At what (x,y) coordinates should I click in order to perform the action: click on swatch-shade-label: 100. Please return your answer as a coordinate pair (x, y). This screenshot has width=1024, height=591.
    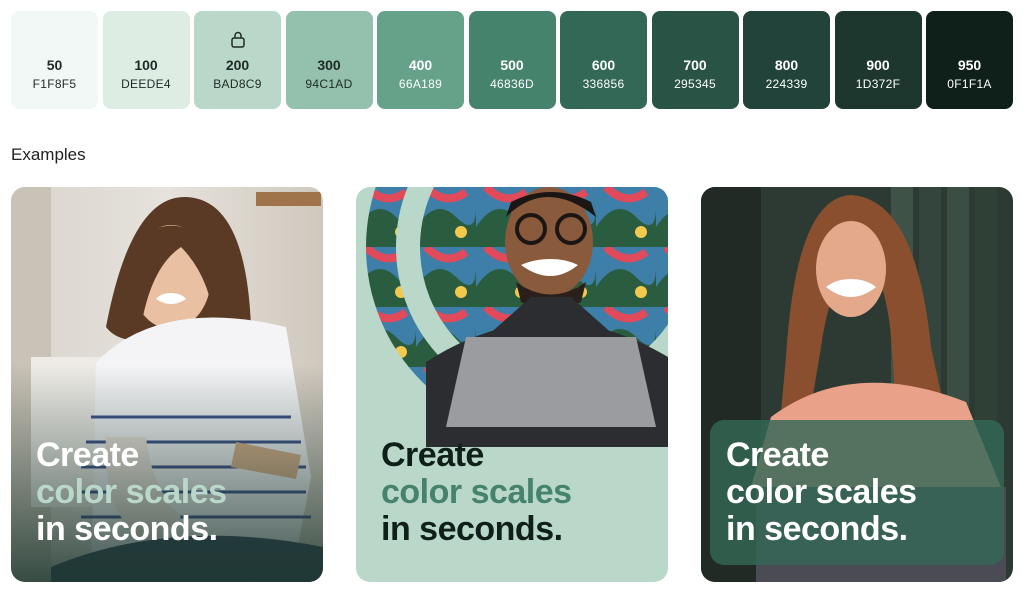
    Looking at the image, I should click on (146, 65).